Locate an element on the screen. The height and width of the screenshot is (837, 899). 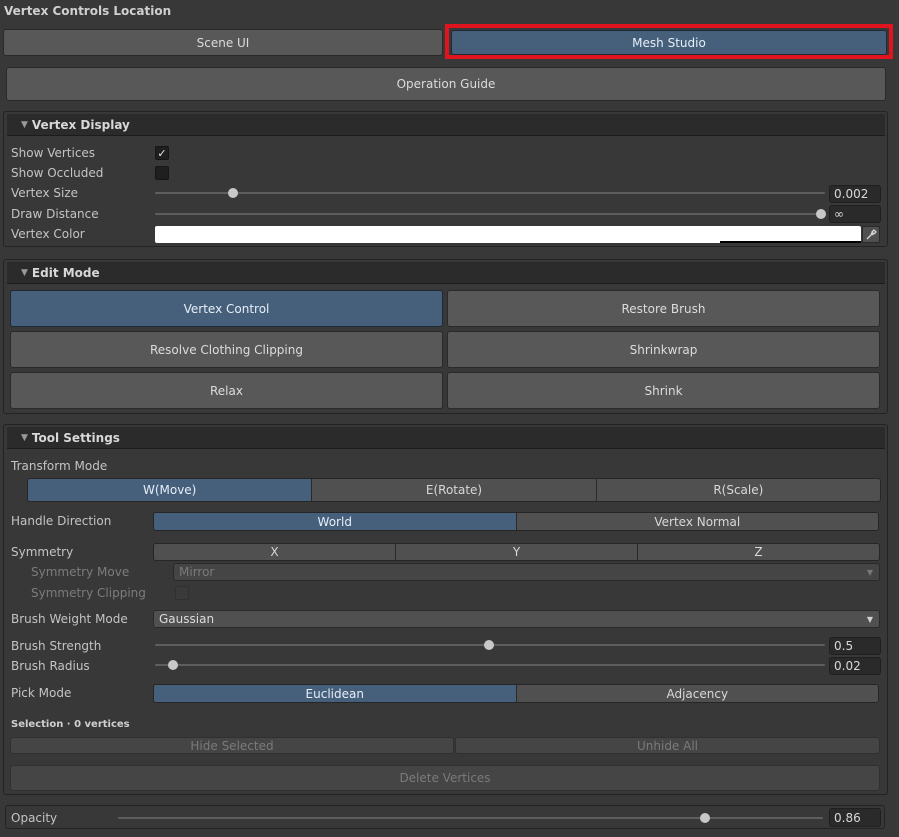
pick-mode-toggle: Euclidean Adjacency is located at coordinates (516, 693).